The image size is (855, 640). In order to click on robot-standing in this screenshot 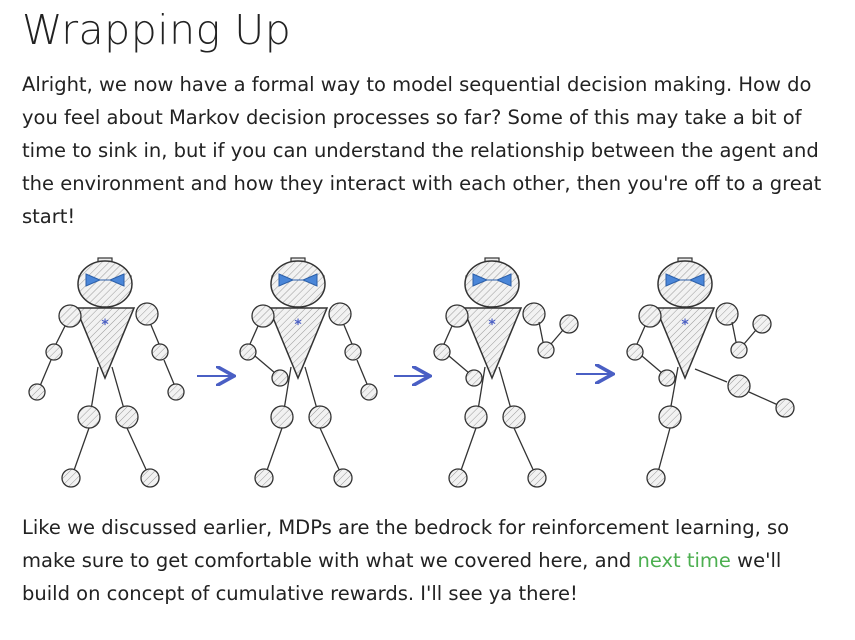, I will do `click(106, 372)`.